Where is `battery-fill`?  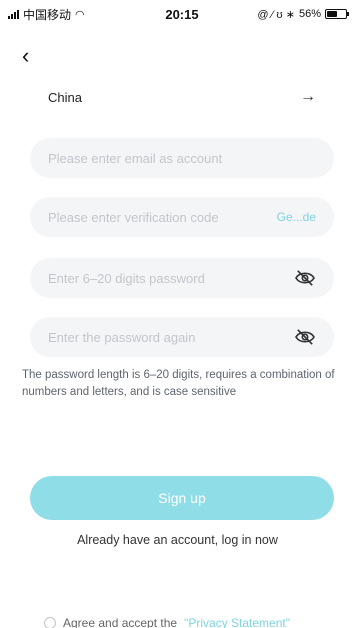 battery-fill is located at coordinates (332, 14).